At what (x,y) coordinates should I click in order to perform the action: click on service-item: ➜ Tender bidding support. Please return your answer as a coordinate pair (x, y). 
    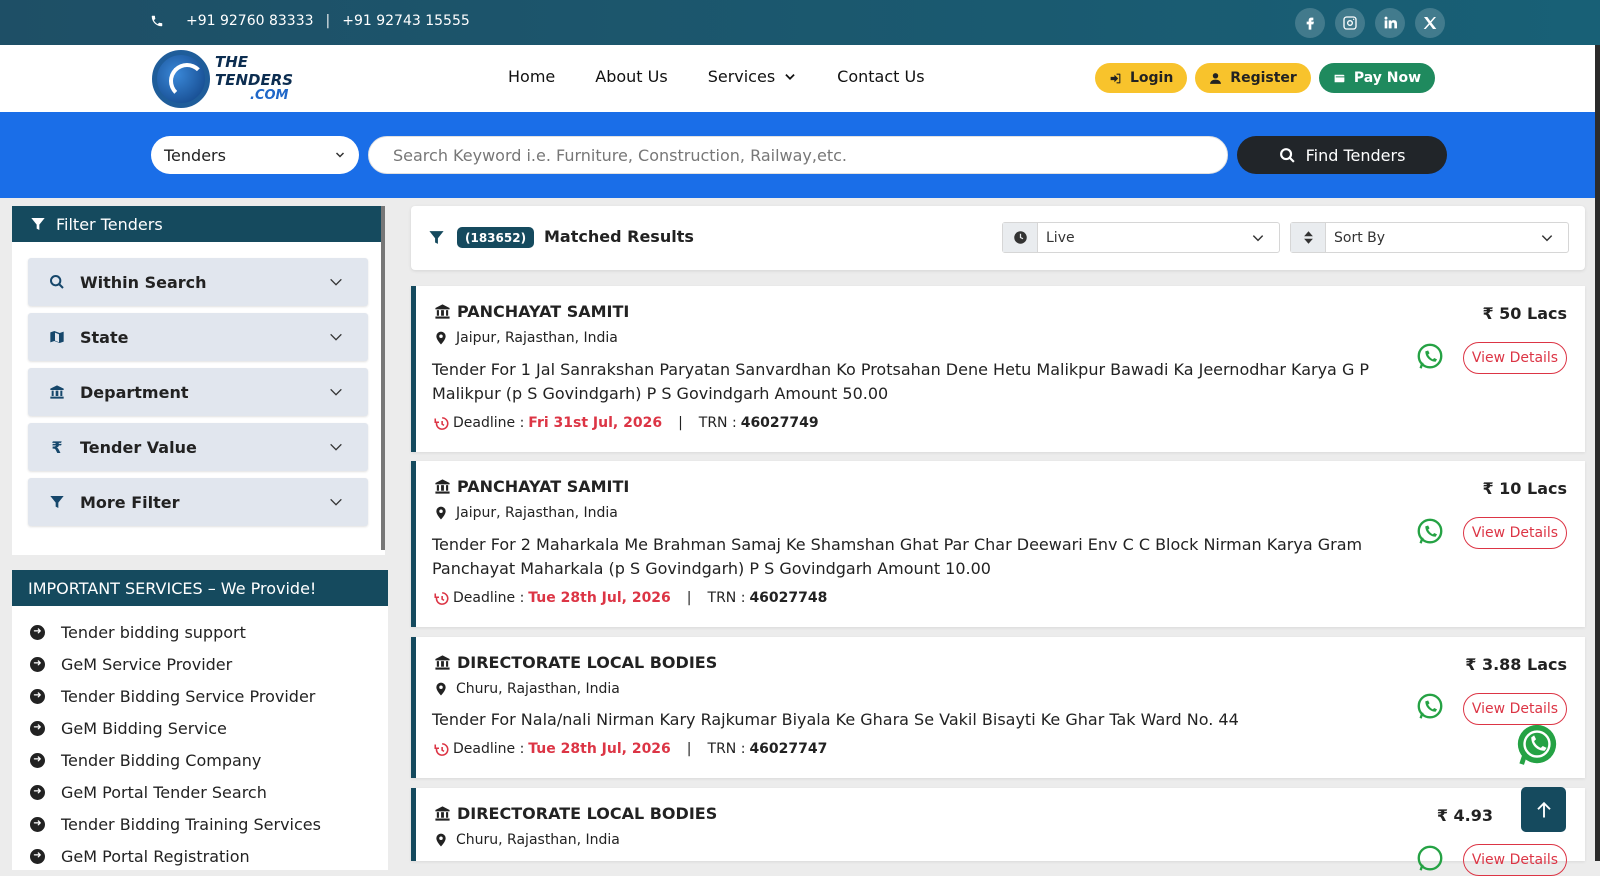
    Looking at the image, I should click on (209, 632).